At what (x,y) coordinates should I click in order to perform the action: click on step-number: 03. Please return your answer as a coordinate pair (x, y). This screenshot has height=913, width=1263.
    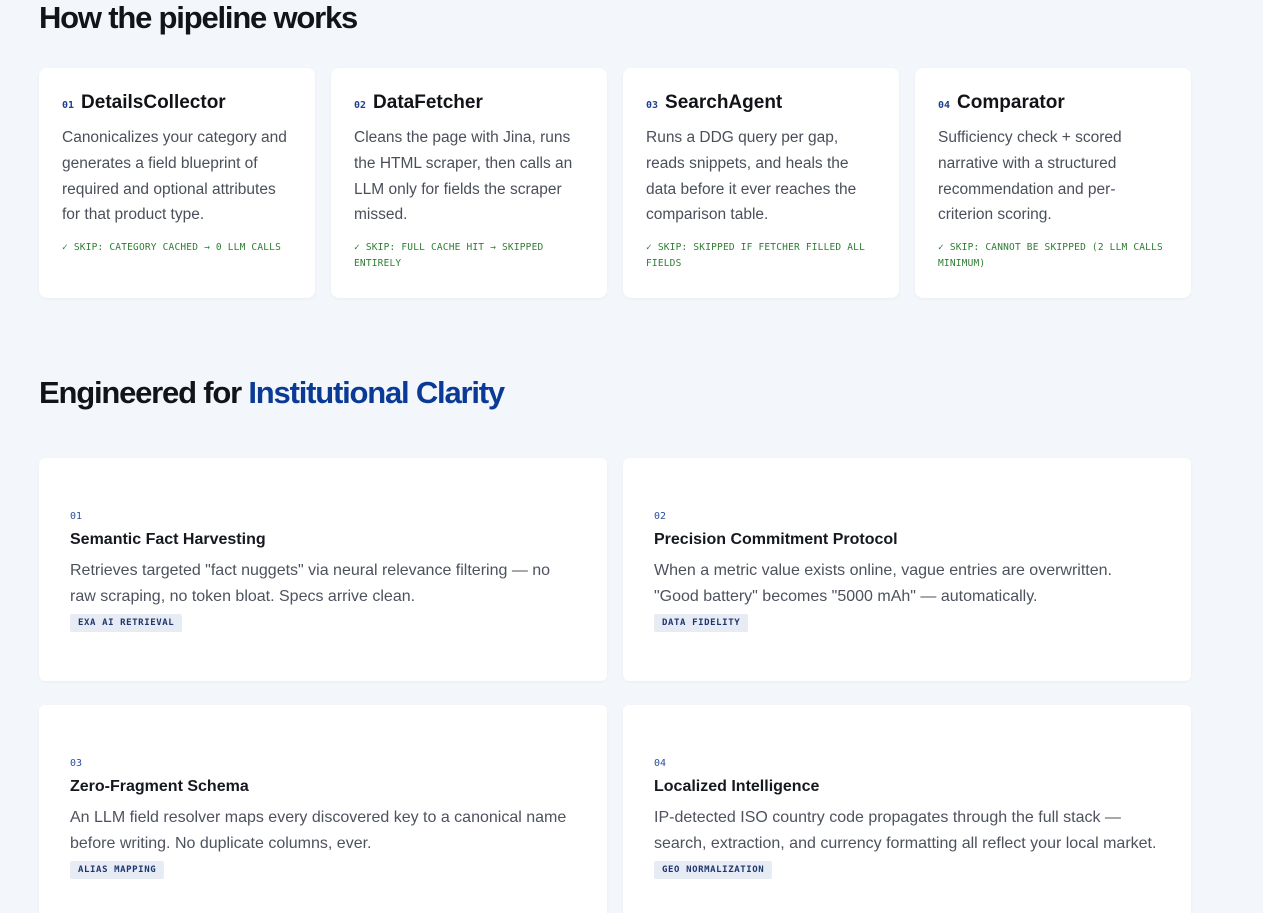
    Looking at the image, I should click on (652, 105).